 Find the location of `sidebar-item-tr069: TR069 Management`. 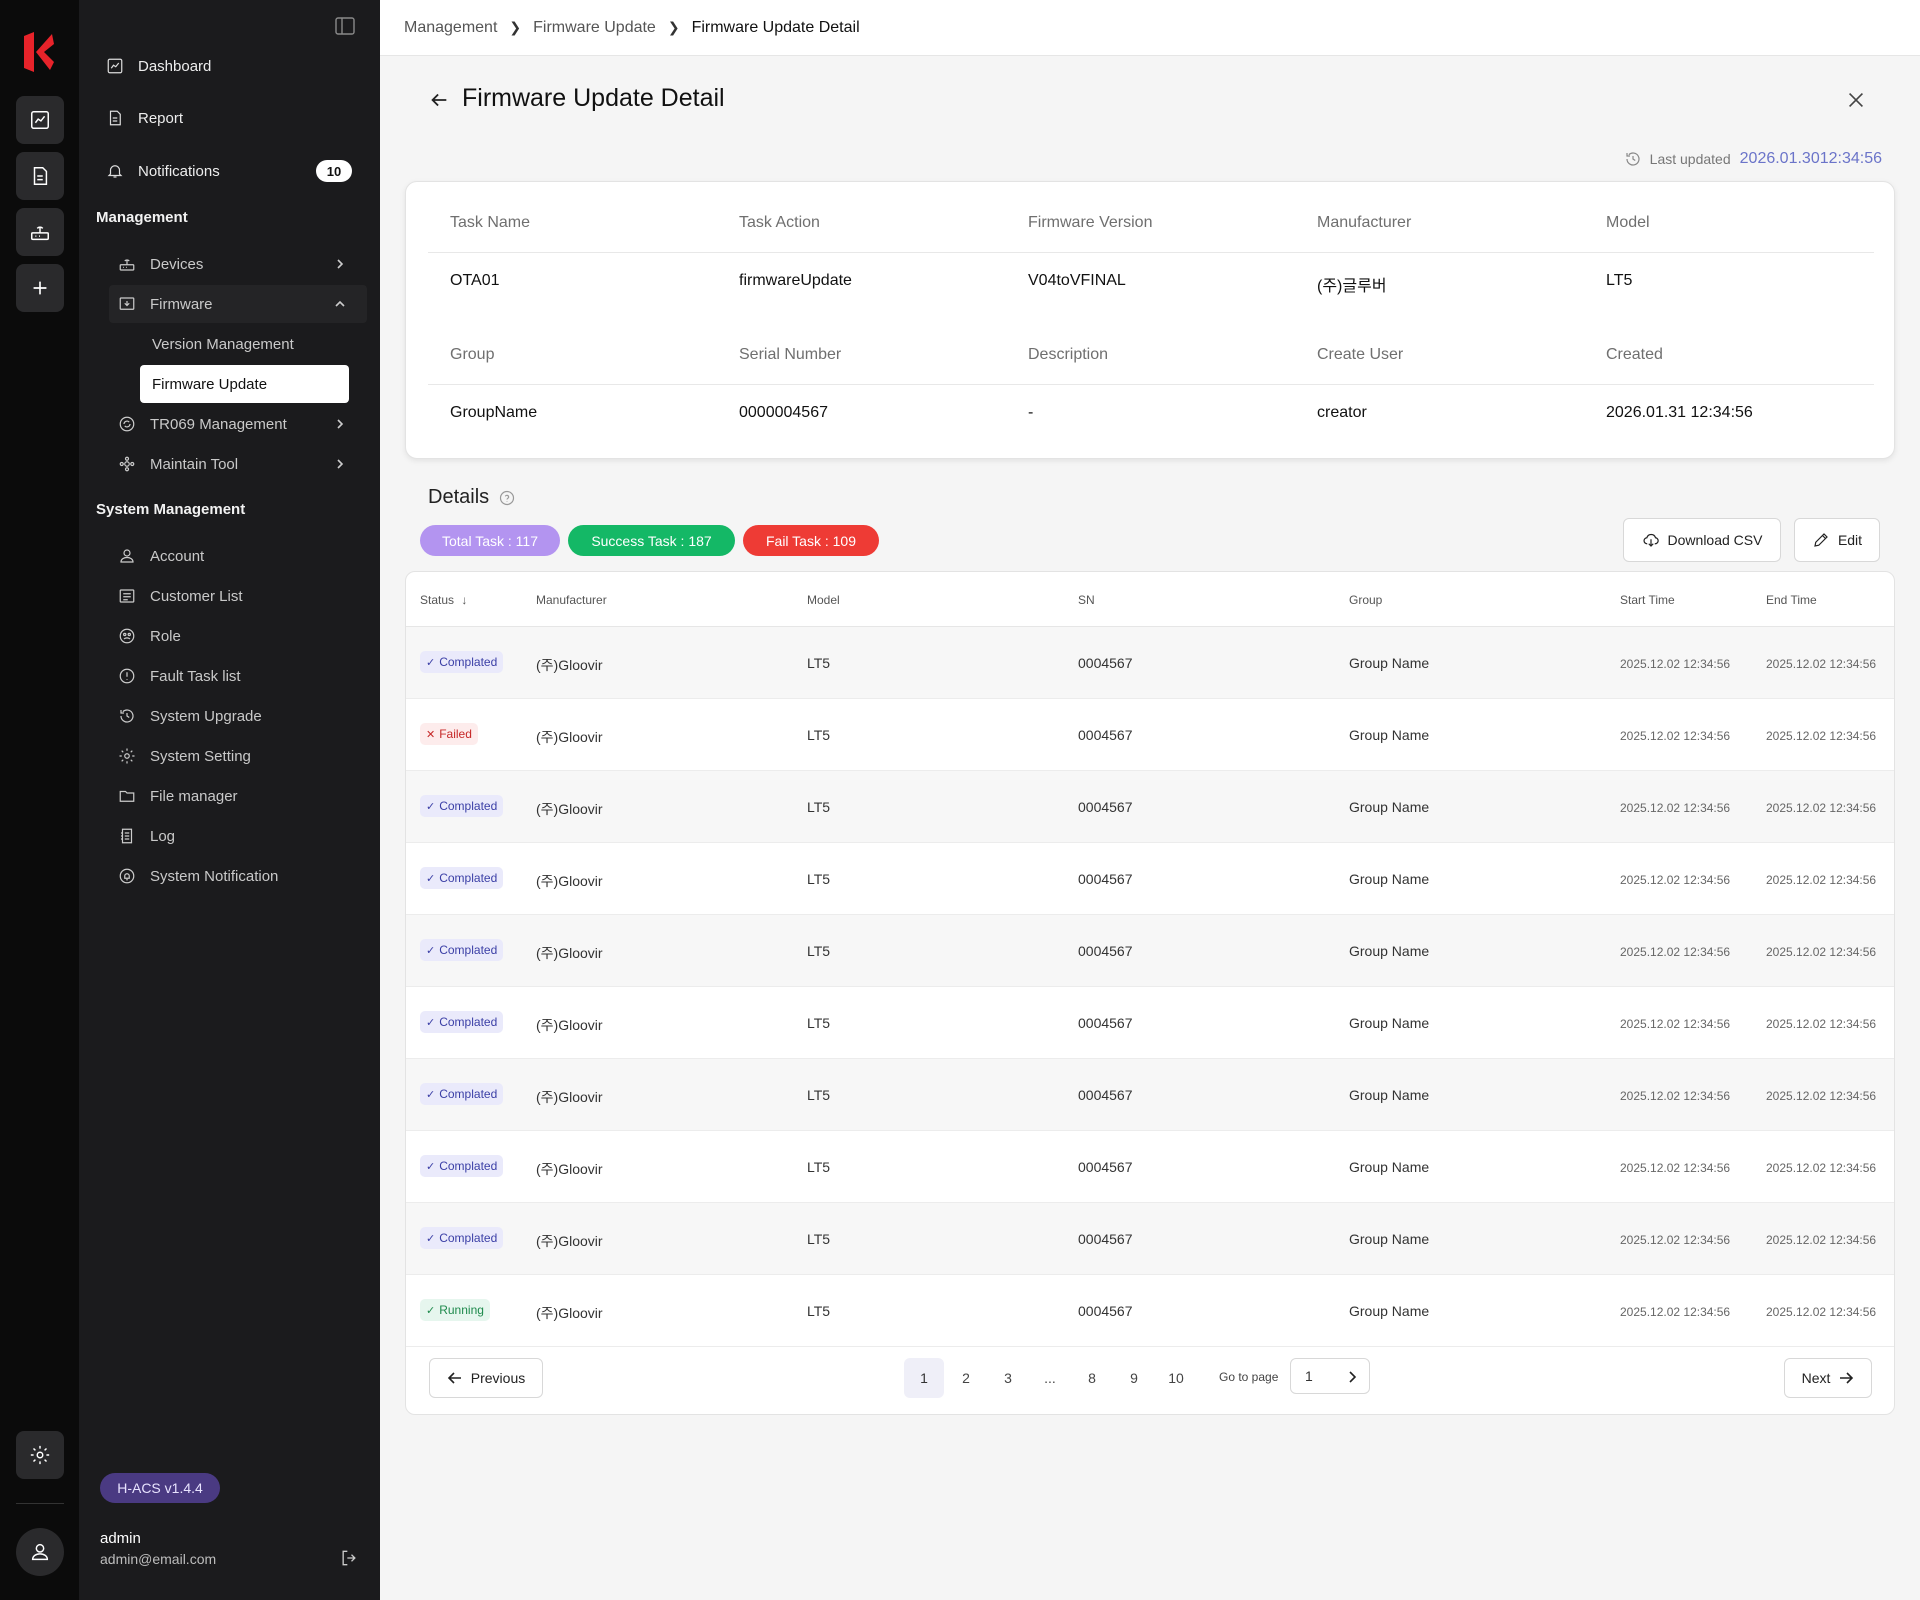

sidebar-item-tr069: TR069 Management is located at coordinates (202, 424).